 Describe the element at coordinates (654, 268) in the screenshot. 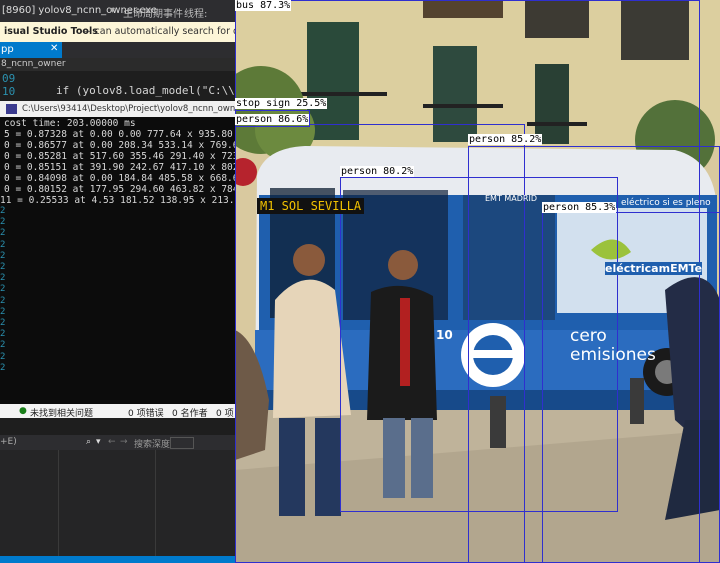

I see `ad-text: eléctricamEMTe` at that location.